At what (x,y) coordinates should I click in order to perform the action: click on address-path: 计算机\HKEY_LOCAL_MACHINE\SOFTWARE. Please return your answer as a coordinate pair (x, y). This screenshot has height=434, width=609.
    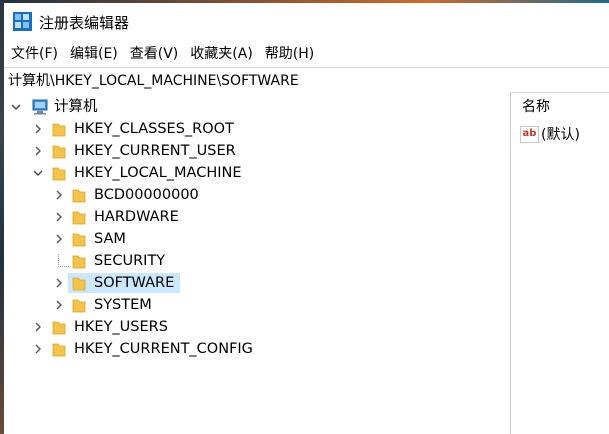
    Looking at the image, I should click on (153, 80).